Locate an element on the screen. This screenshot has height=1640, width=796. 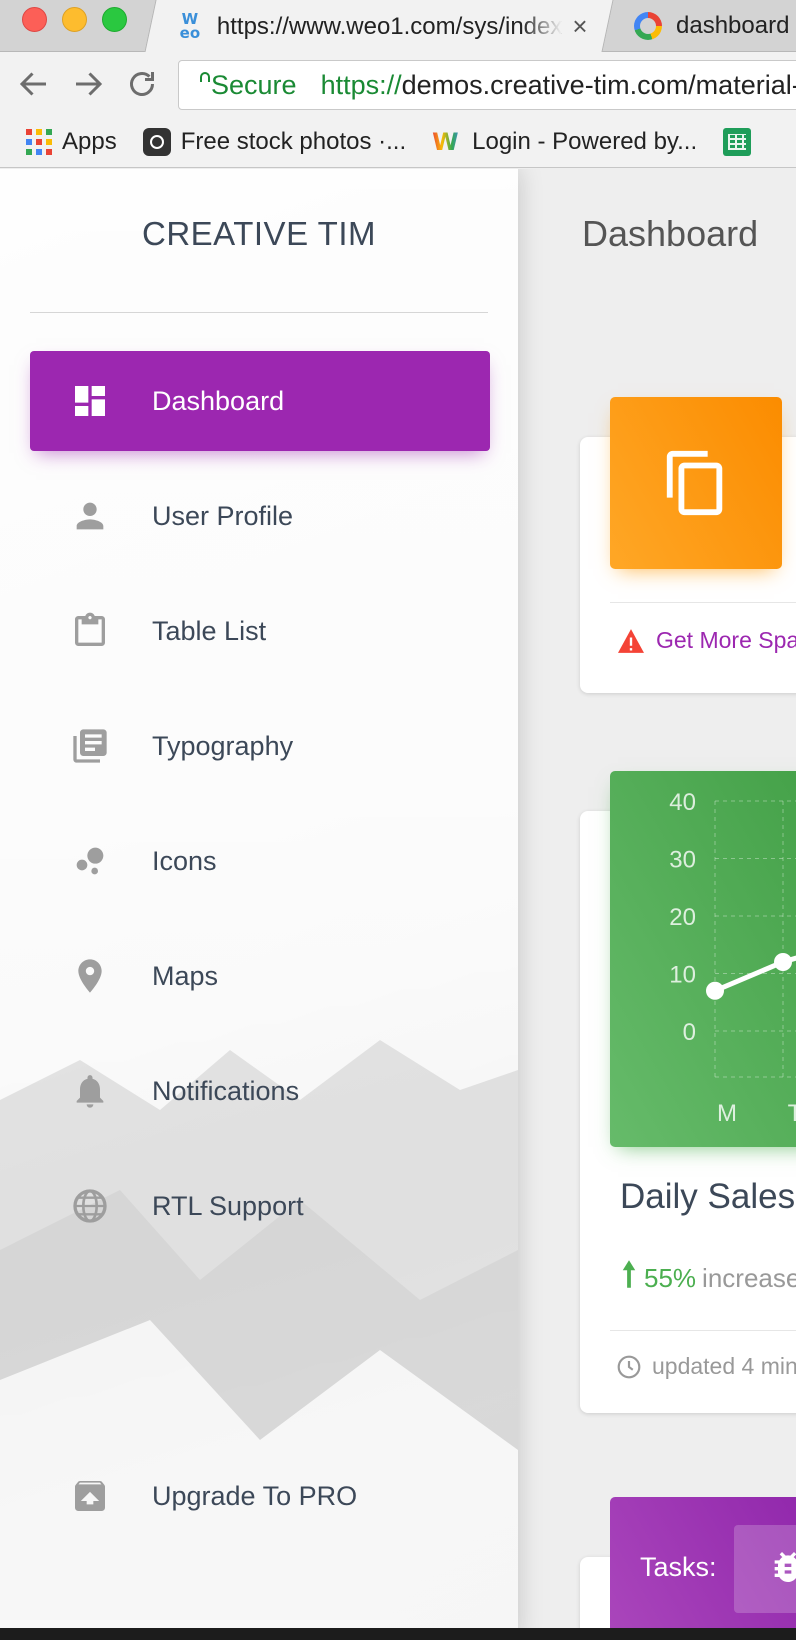
sidebar-item-notifications: Notifications is located at coordinates (260, 1091).